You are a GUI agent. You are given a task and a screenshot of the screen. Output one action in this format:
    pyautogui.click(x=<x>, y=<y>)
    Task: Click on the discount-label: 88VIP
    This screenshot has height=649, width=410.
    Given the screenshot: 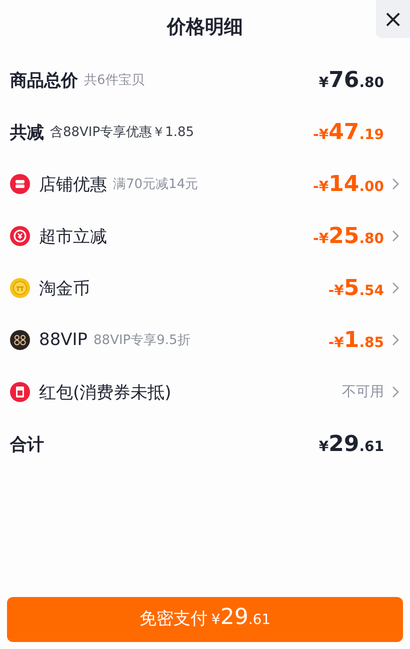 What is the action you would take?
    pyautogui.click(x=63, y=340)
    